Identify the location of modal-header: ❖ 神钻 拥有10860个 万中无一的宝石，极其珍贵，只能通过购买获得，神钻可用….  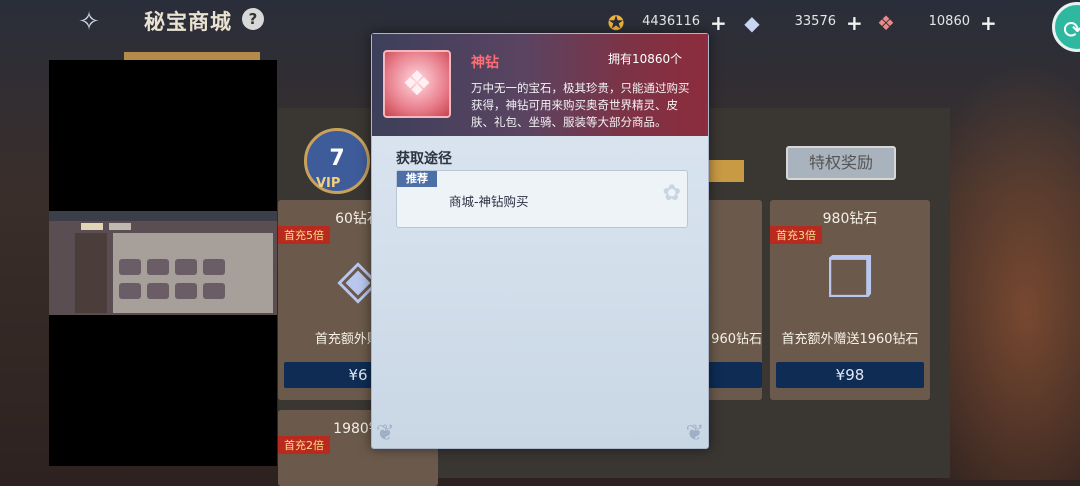
(540, 85).